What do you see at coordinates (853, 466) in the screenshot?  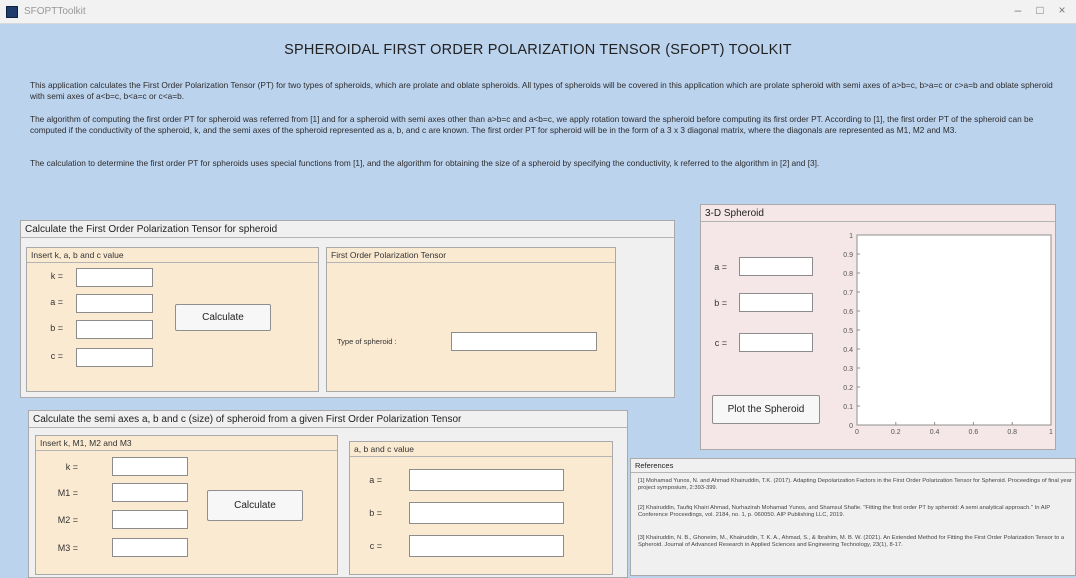 I see `references-title: References` at bounding box center [853, 466].